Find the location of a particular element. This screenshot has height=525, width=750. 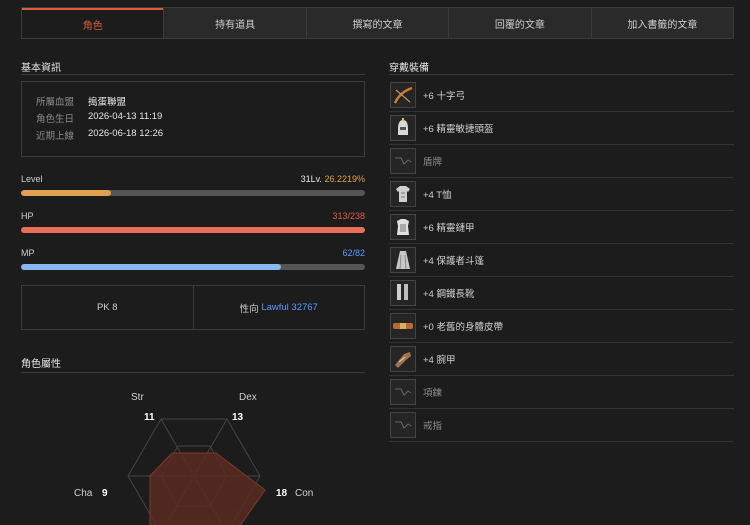

bracer-icon is located at coordinates (403, 358).